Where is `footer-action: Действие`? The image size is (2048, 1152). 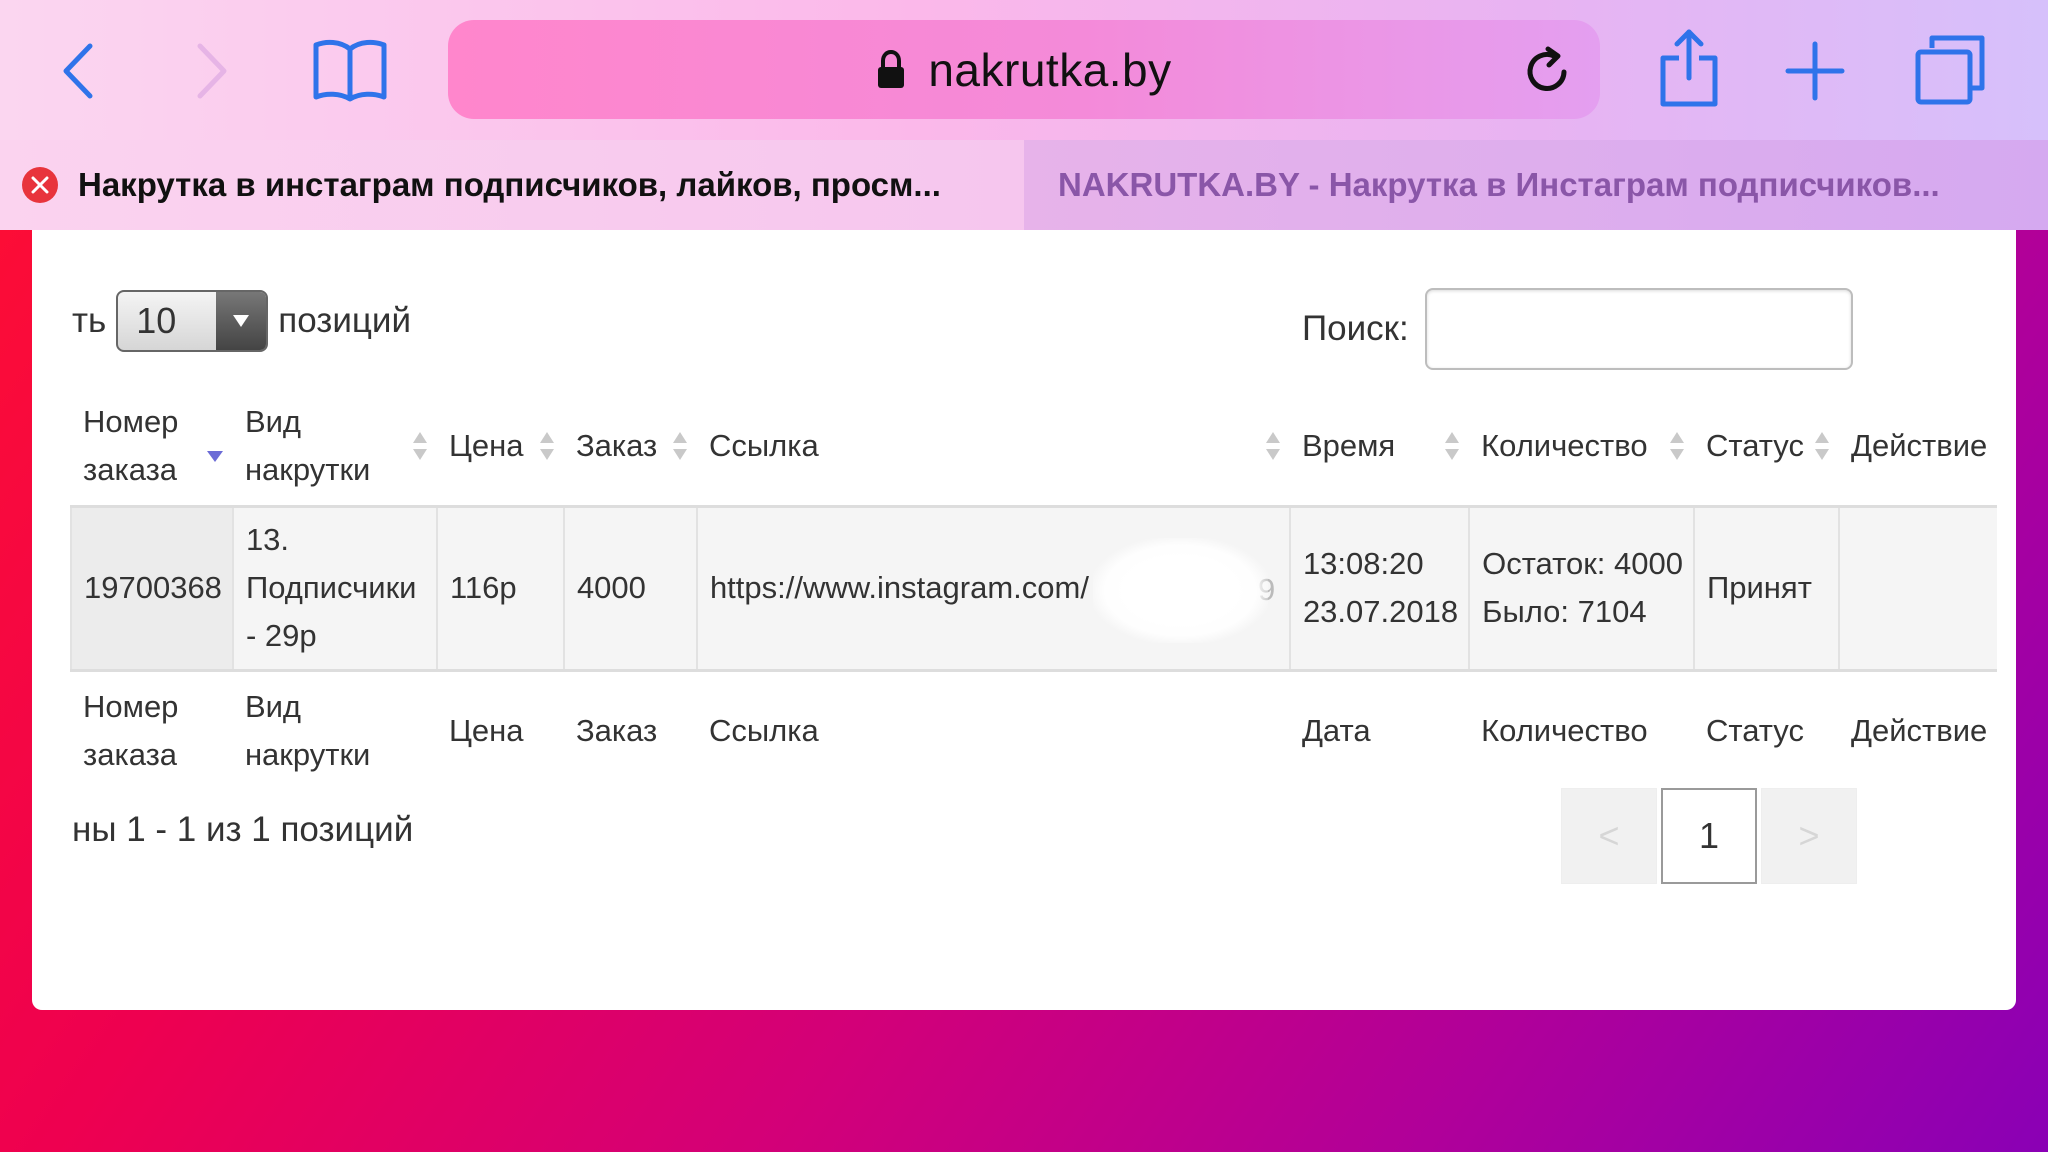 footer-action: Действие is located at coordinates (1919, 730).